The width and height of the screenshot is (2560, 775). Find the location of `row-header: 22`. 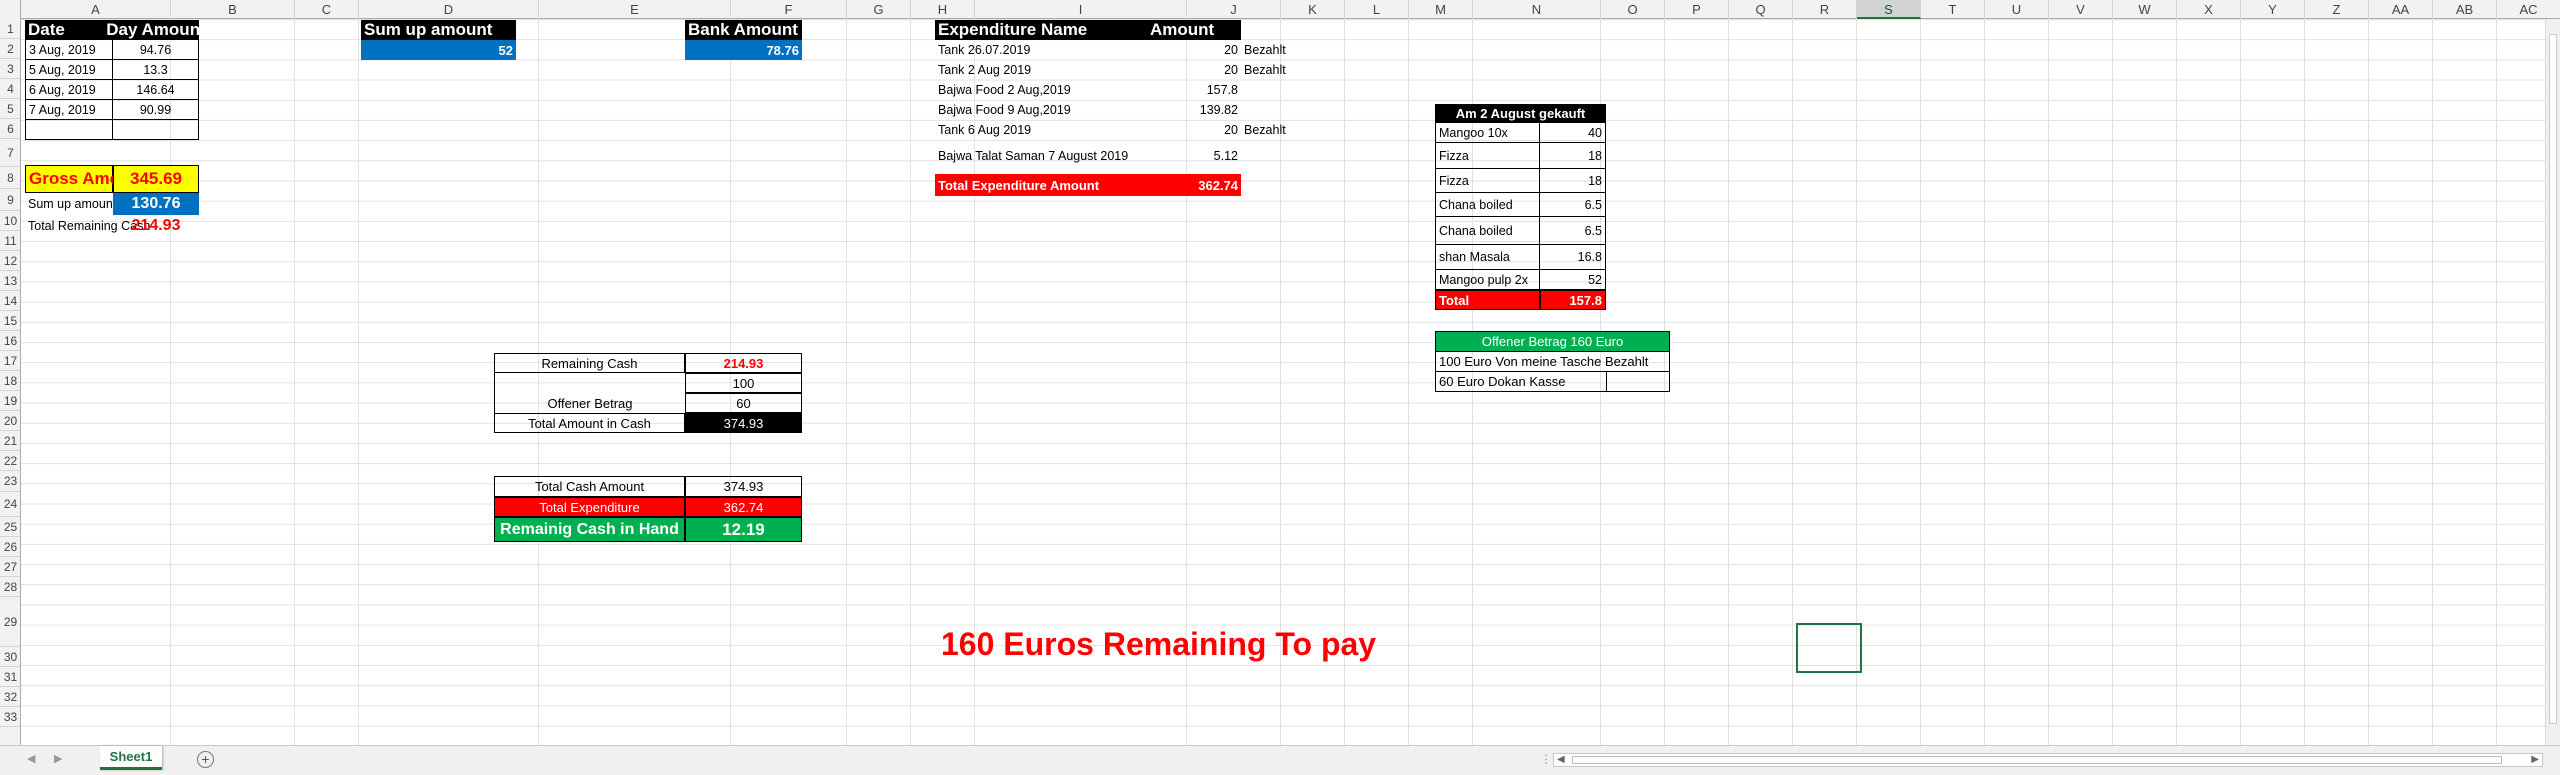

row-header: 22 is located at coordinates (10, 461).